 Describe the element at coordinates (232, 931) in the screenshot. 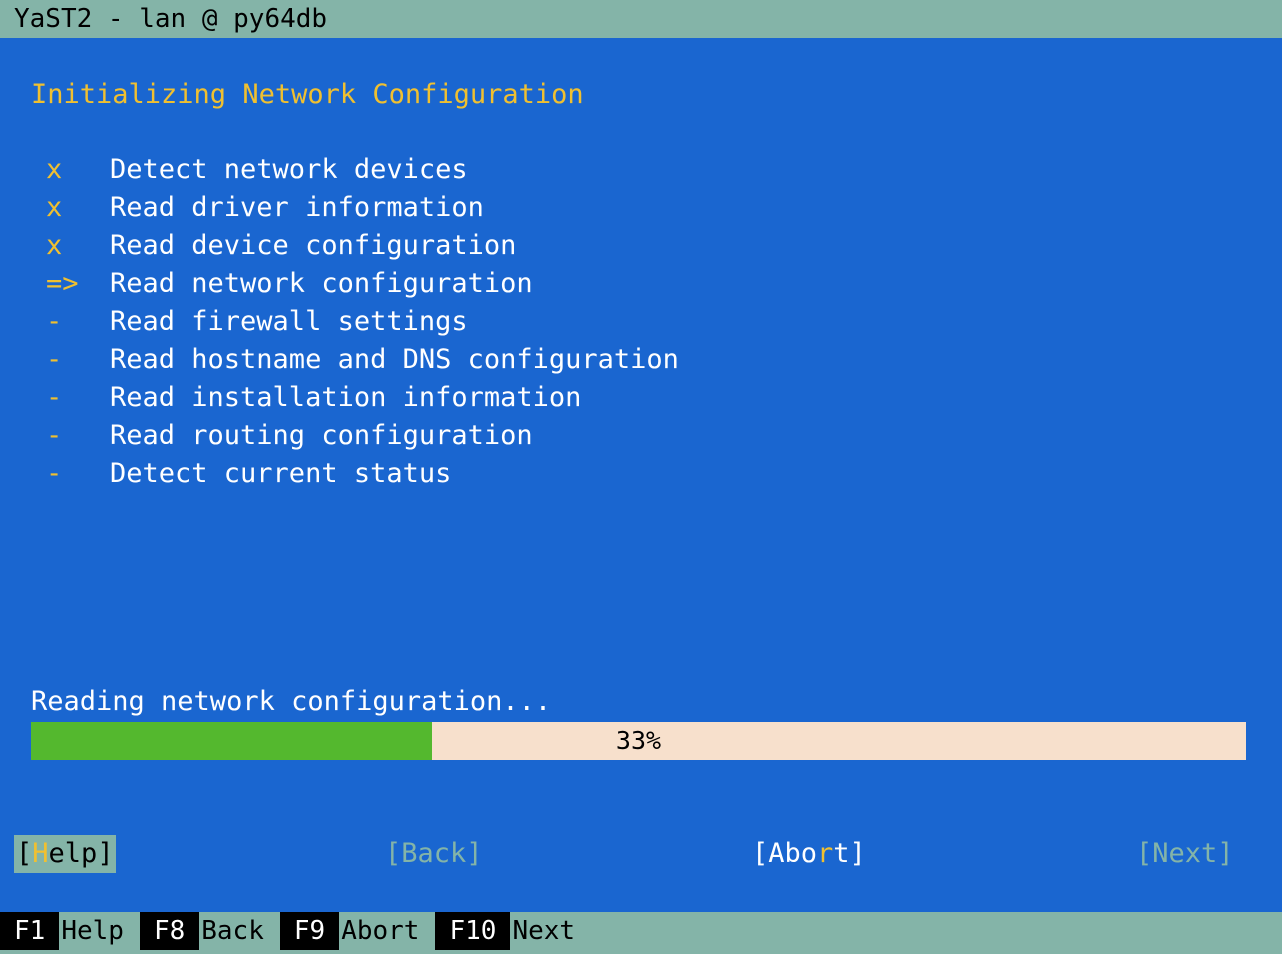

I see `function-key-description: Back` at that location.